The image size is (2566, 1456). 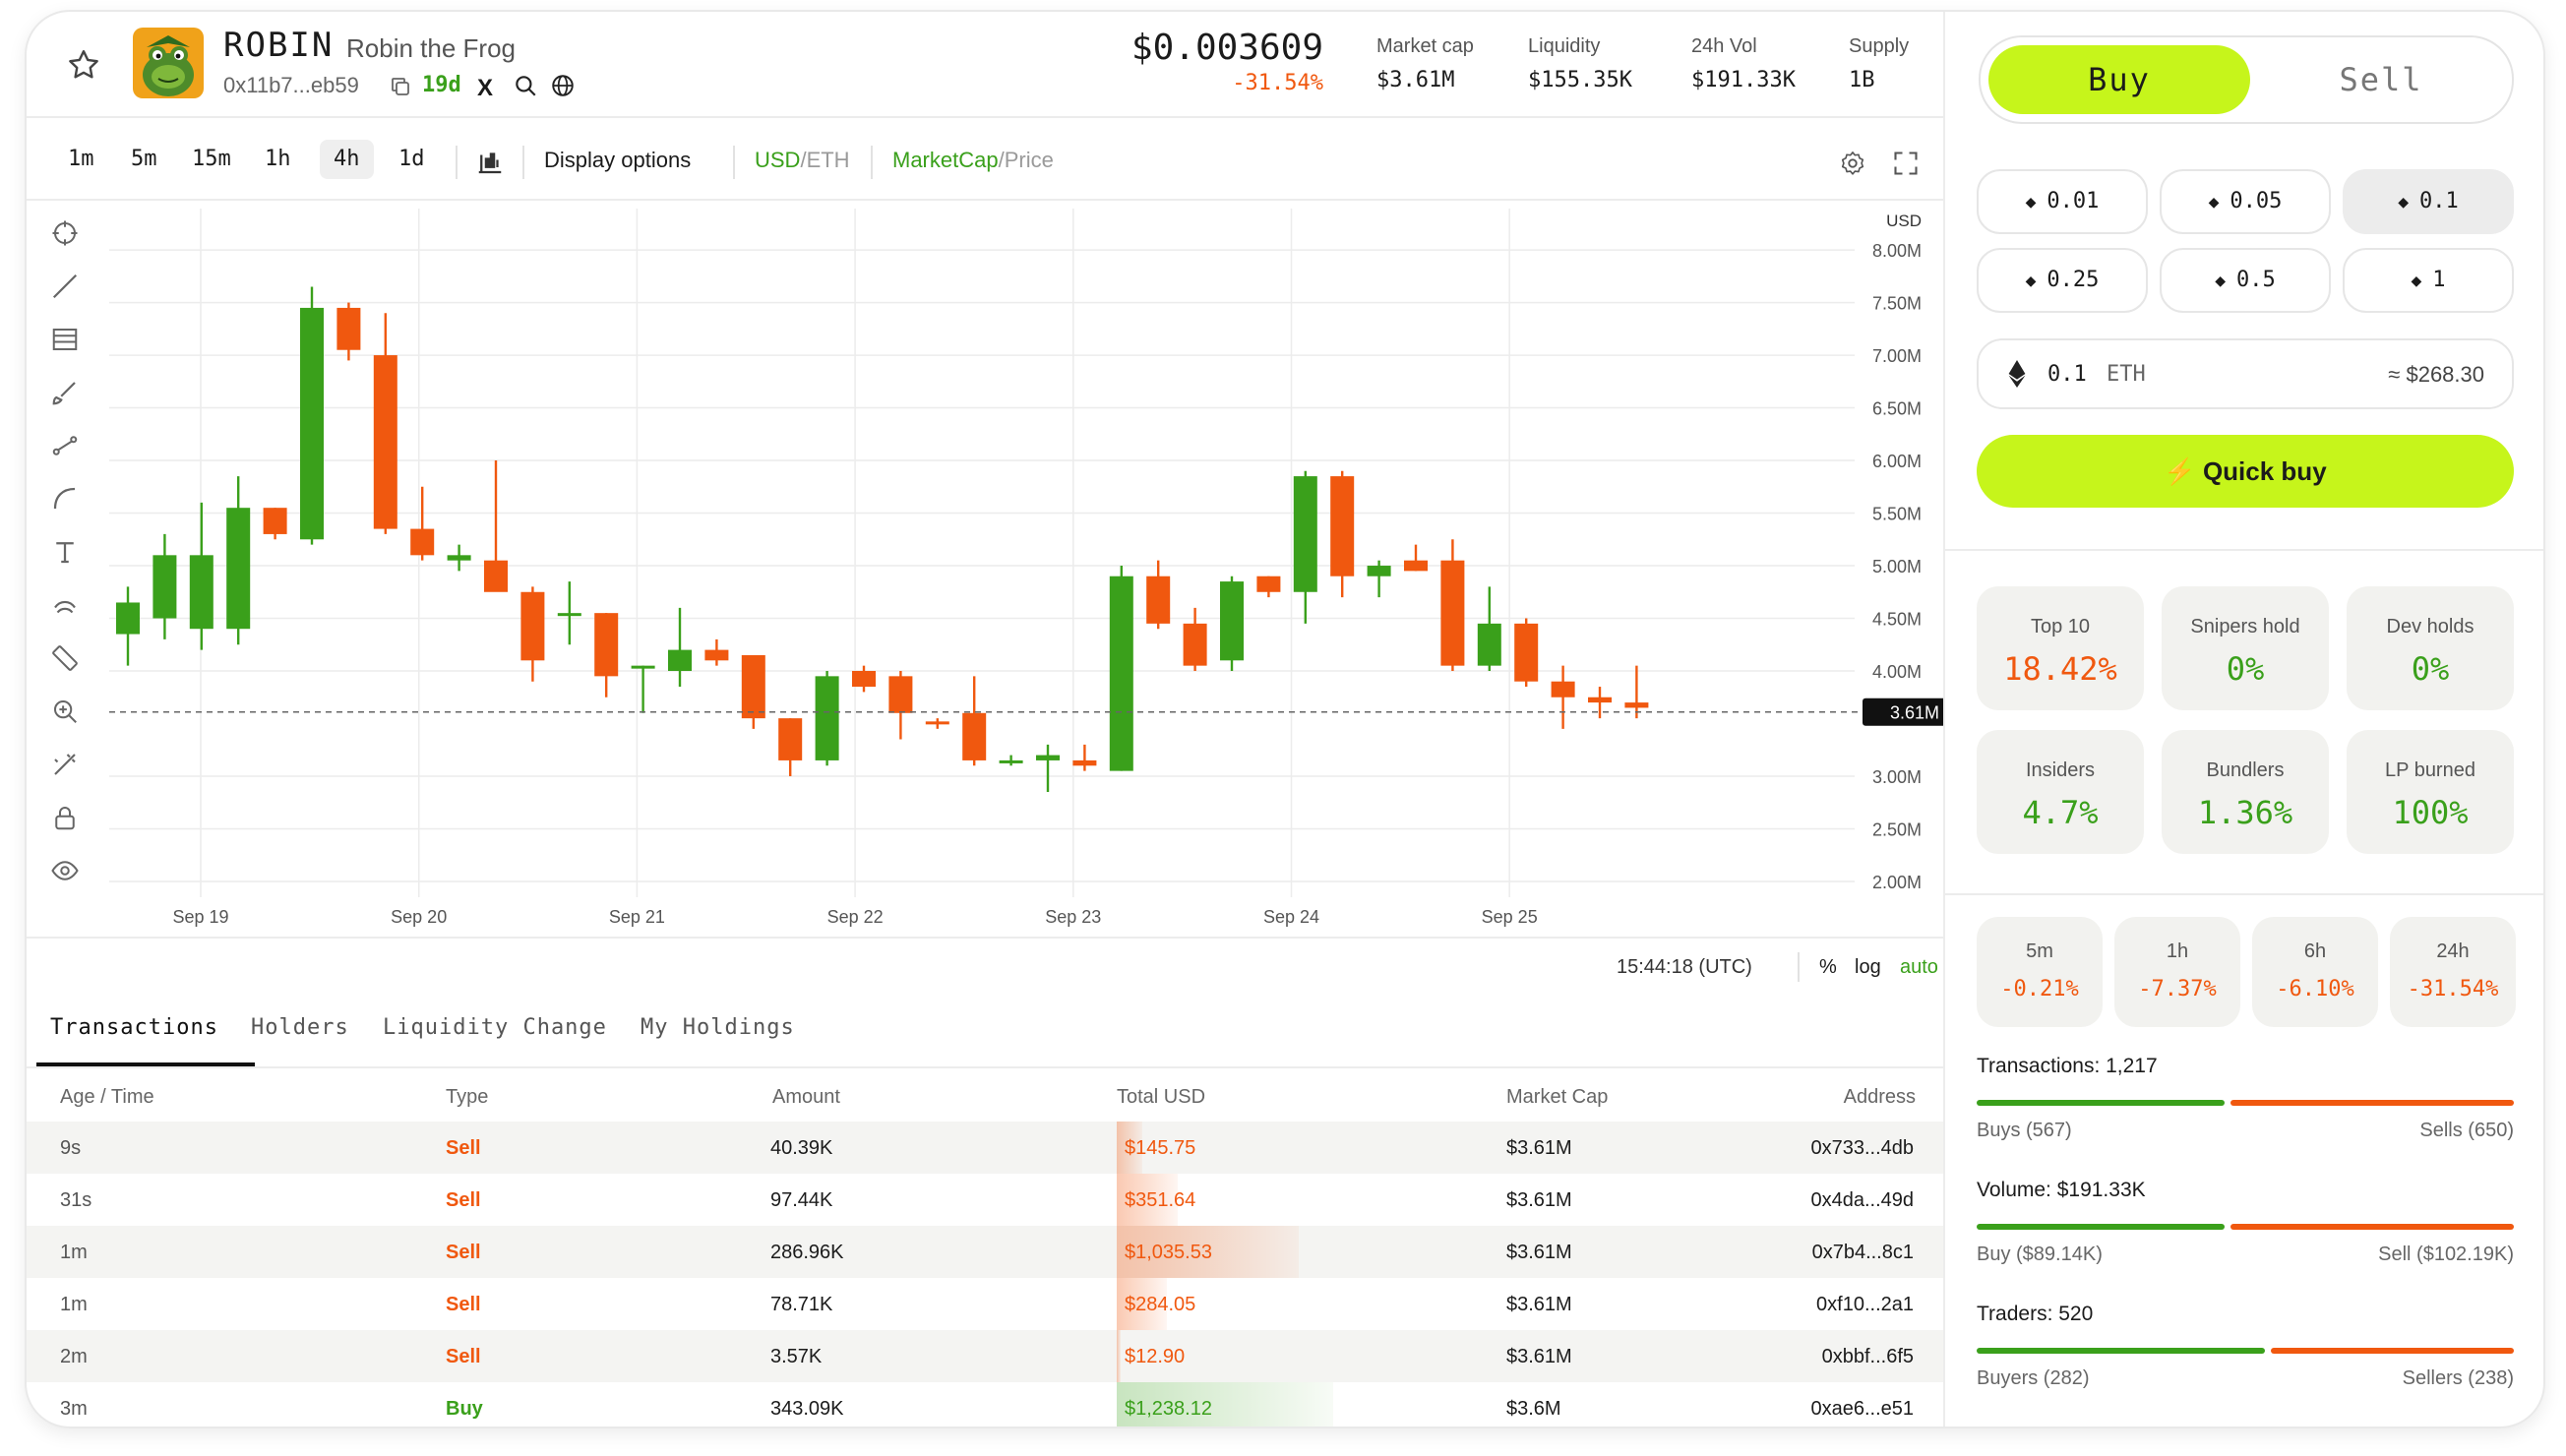 What do you see at coordinates (2245, 201) in the screenshot?
I see `amount-preset-button: ◆ 0.05` at bounding box center [2245, 201].